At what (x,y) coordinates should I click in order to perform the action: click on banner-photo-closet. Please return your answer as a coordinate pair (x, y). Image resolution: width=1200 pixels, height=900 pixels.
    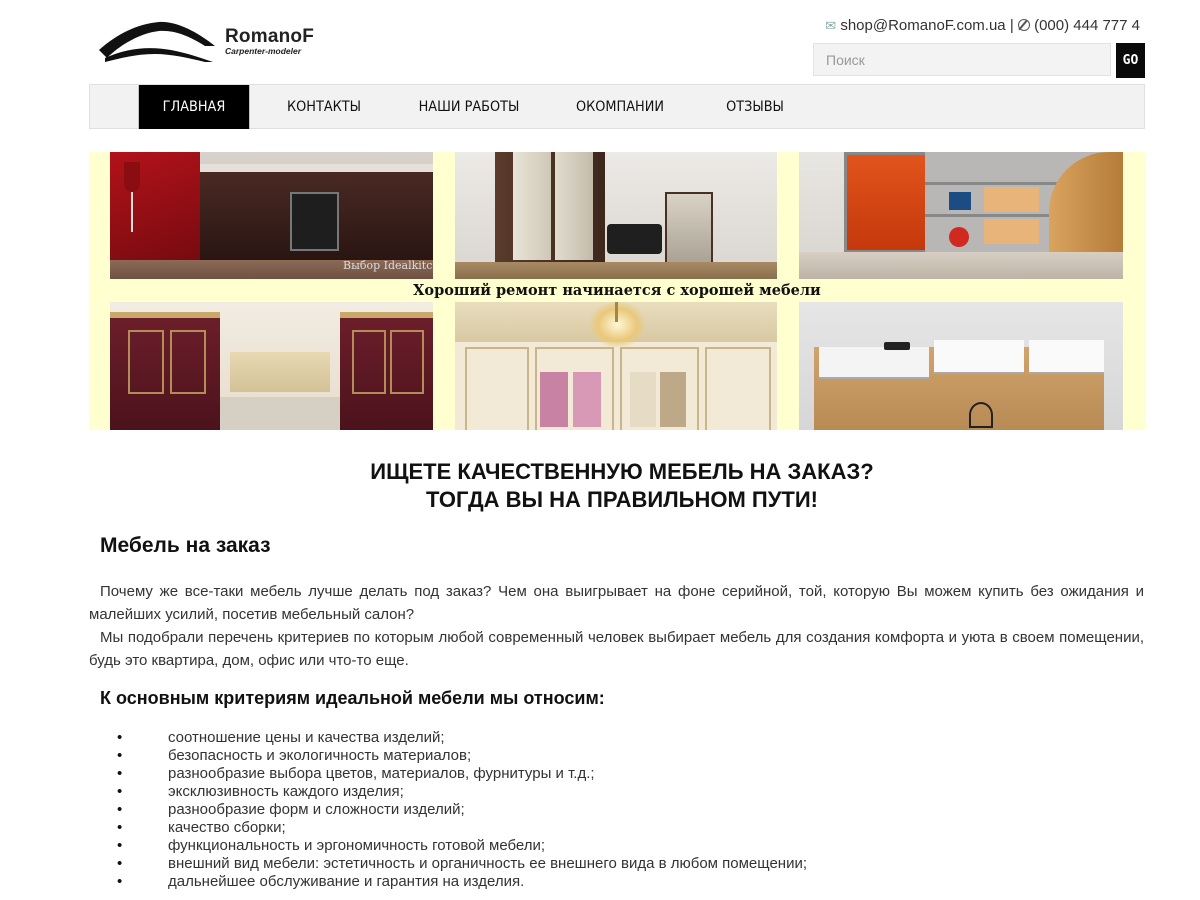
    Looking at the image, I should click on (616, 366).